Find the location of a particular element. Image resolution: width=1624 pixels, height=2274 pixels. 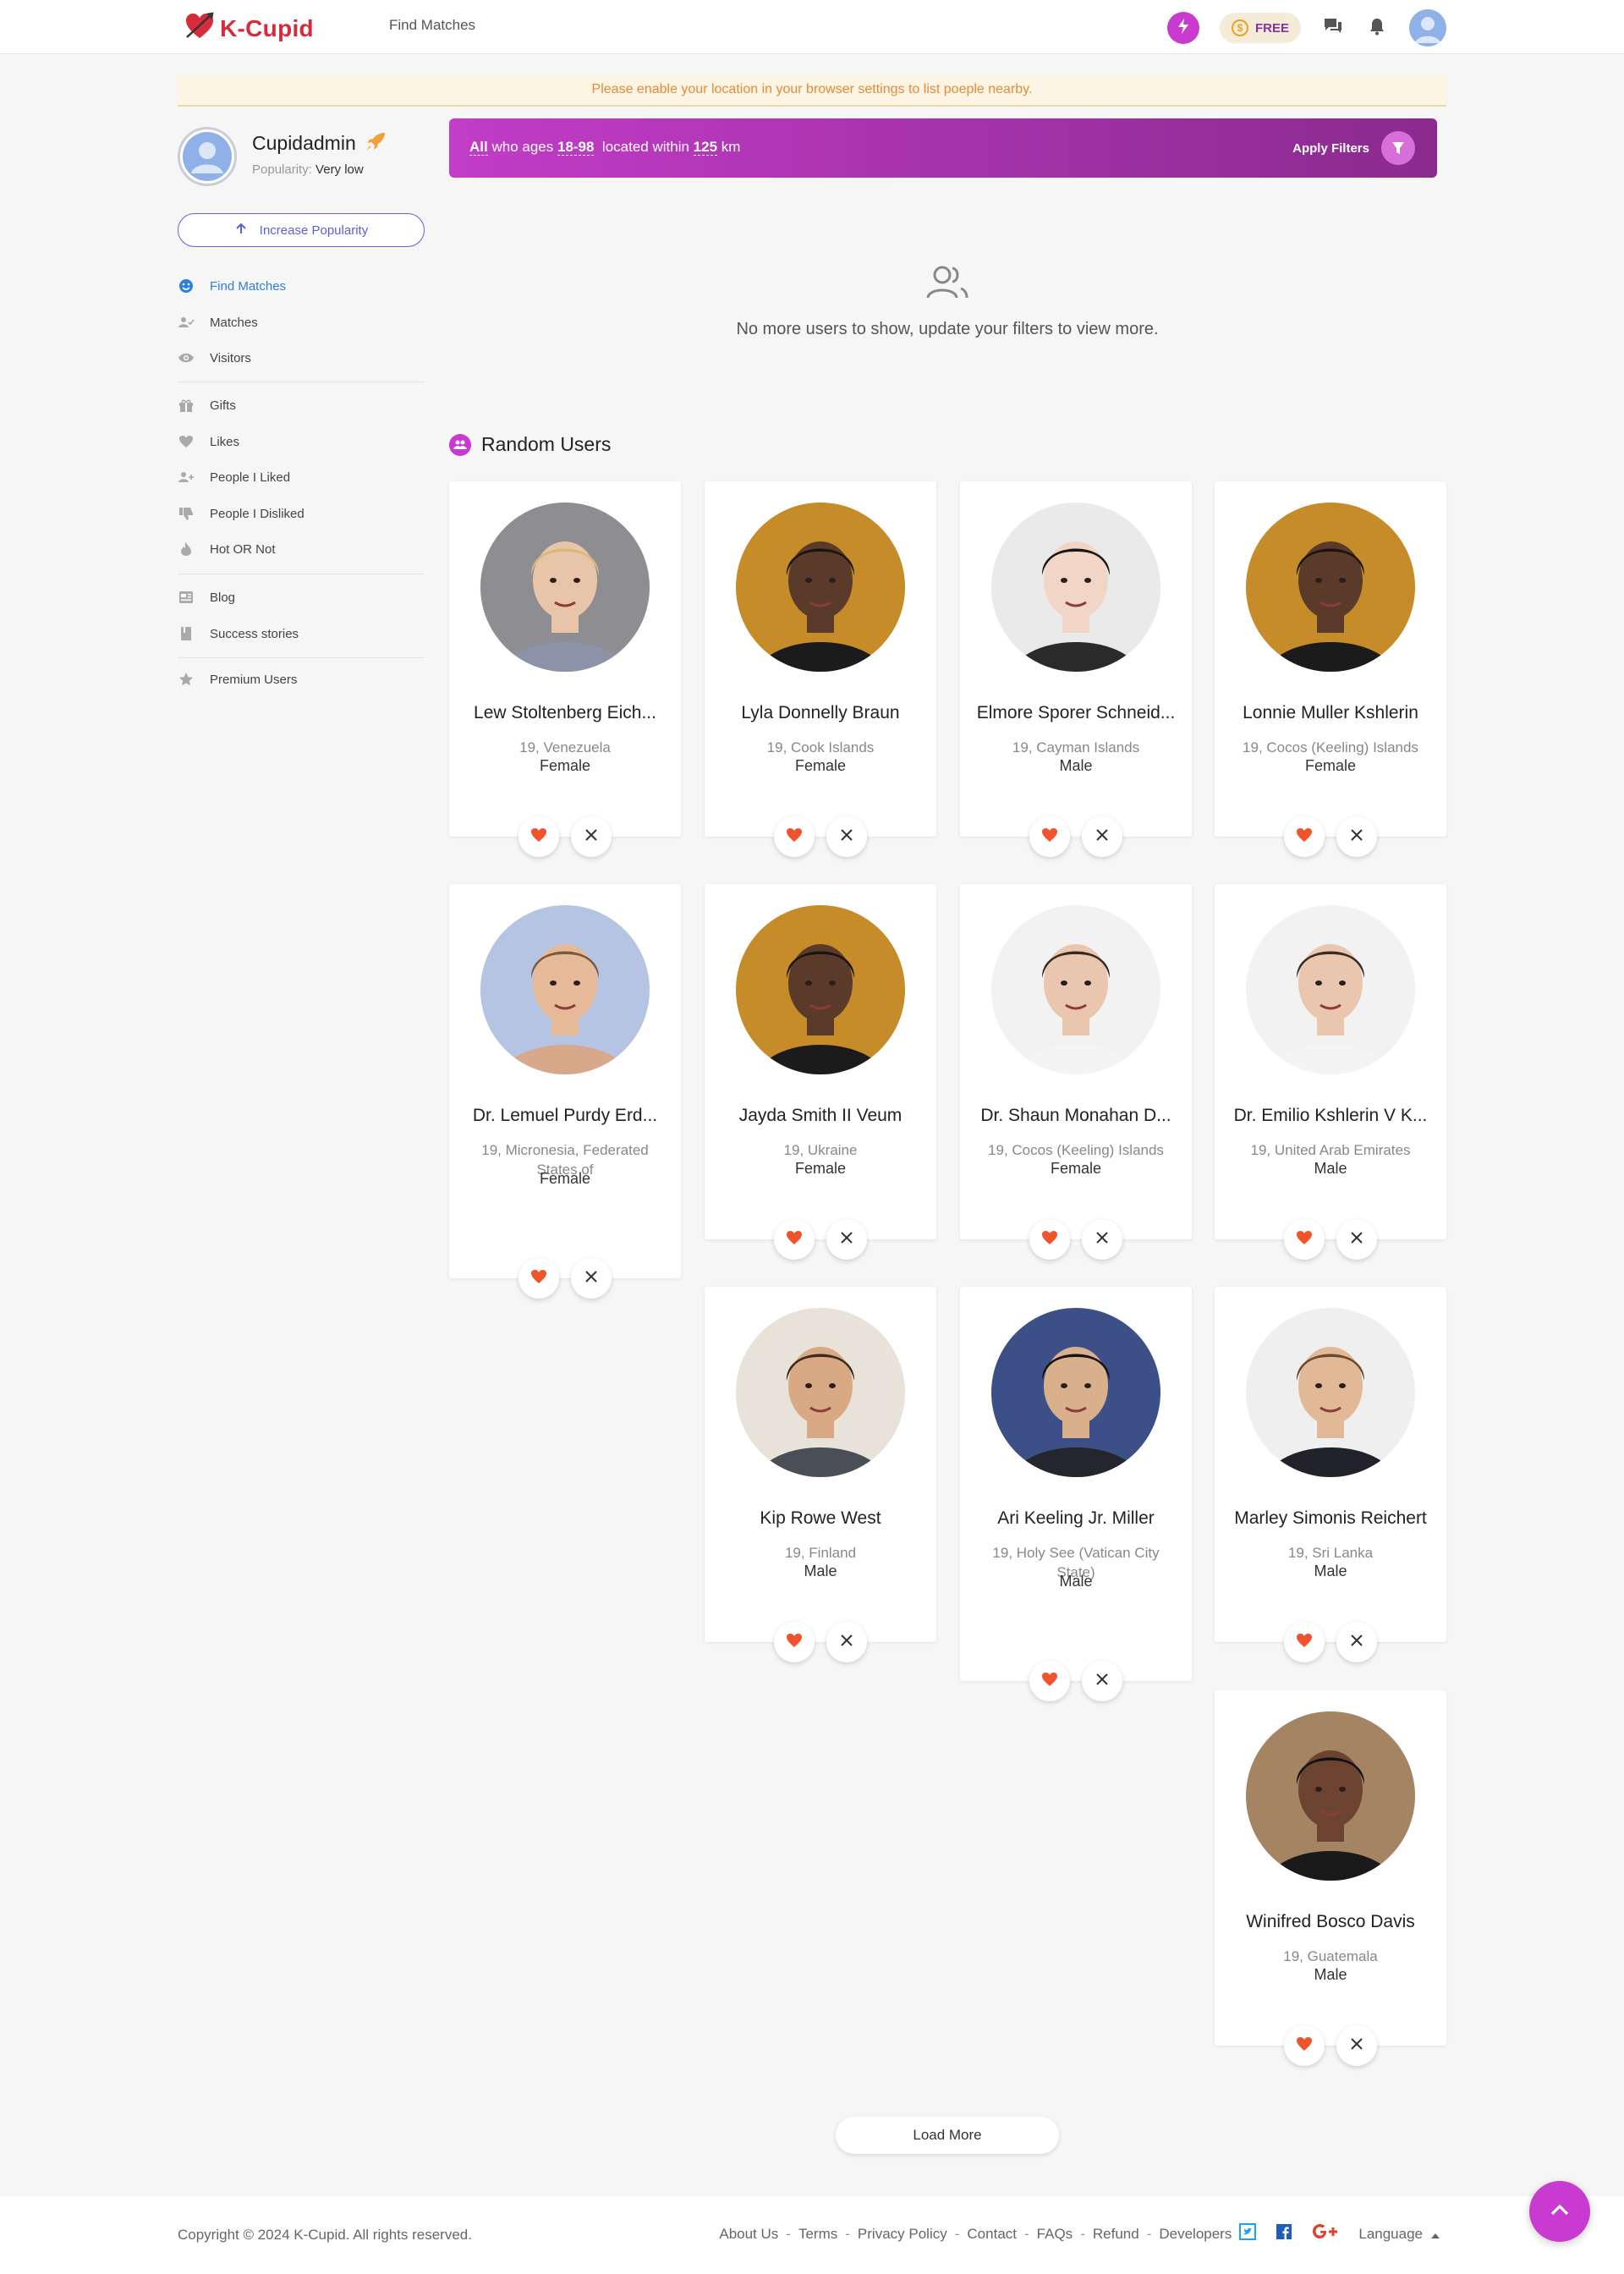

footer-link-contact: Contact is located at coordinates (992, 2234).